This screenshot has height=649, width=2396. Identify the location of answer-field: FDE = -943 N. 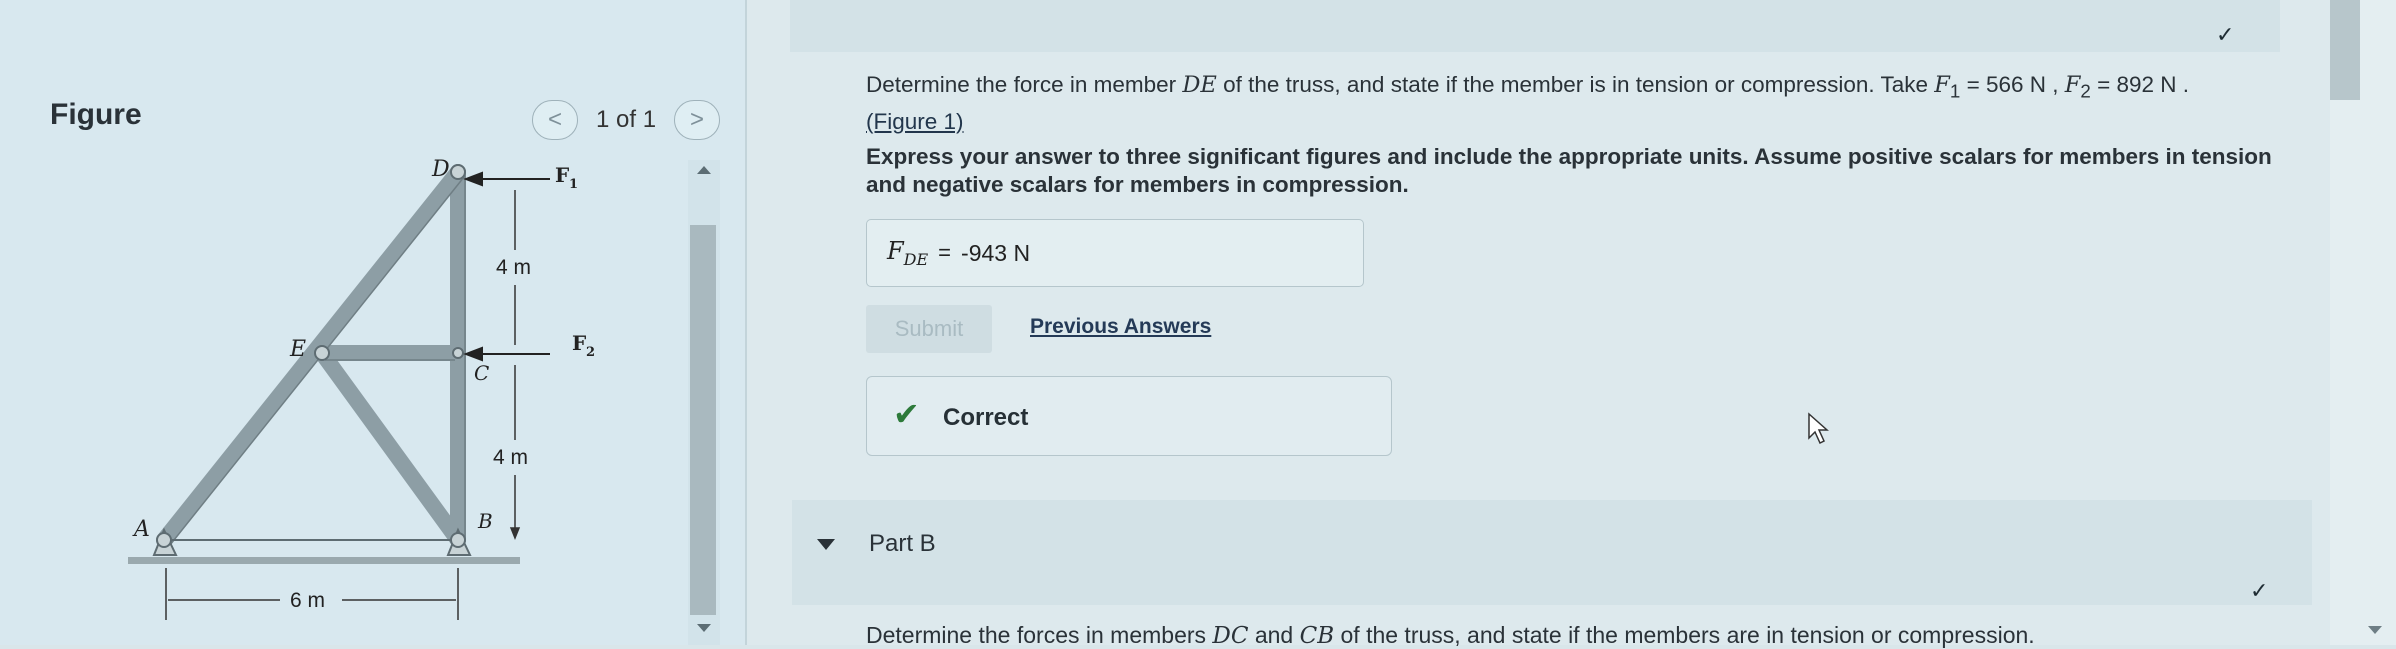
(1115, 253).